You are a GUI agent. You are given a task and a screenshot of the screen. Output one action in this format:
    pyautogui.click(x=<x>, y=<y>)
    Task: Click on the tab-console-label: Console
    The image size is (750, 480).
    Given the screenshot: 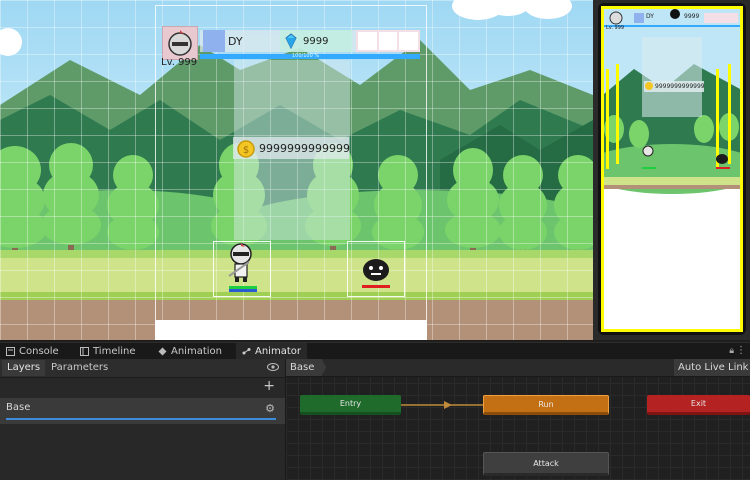 What is the action you would take?
    pyautogui.click(x=39, y=351)
    